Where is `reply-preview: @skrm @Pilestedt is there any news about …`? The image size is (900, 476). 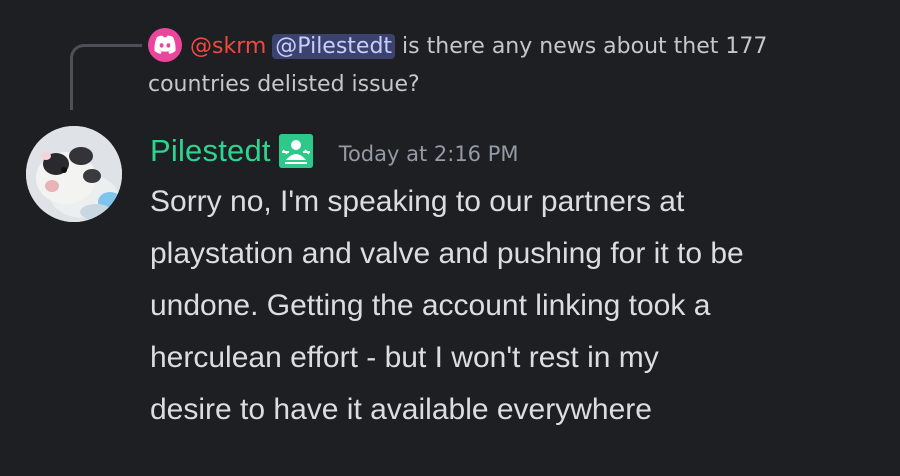
reply-preview: @skrm @Pilestedt is there any news about … is located at coordinates (518, 66).